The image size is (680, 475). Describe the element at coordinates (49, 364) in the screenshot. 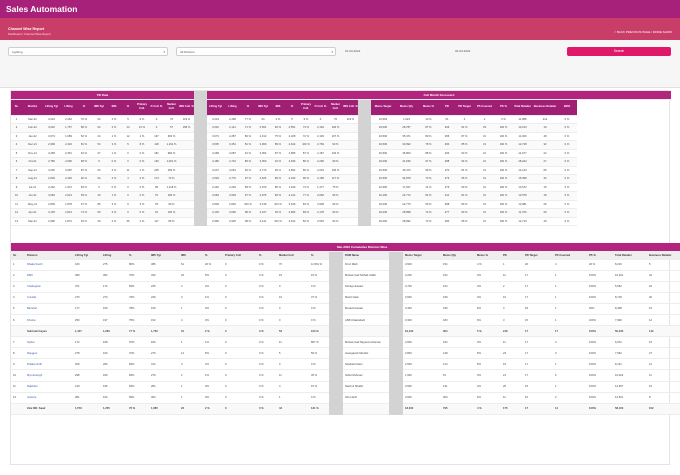

I see `division-link: Dhaka North` at that location.